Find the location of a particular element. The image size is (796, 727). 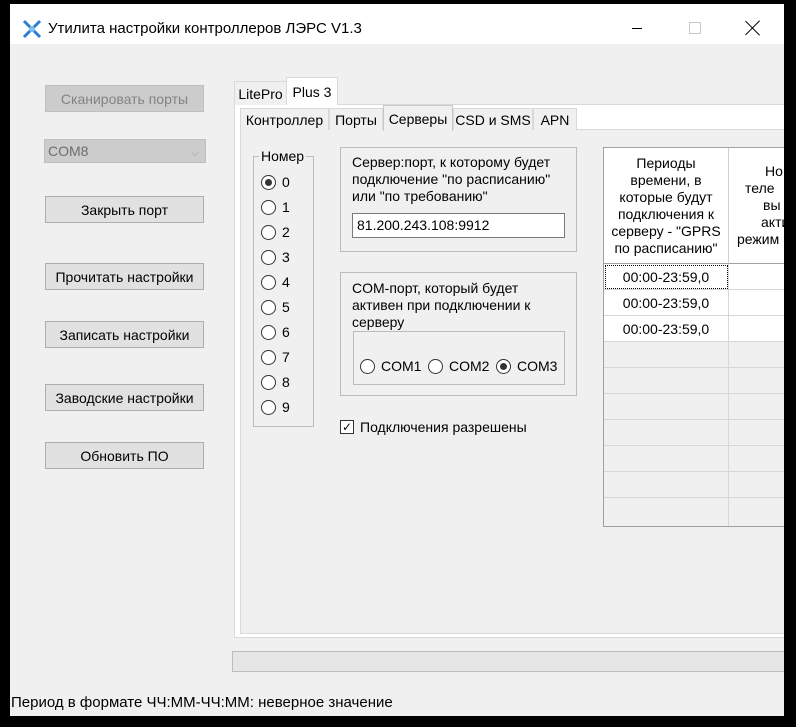

number-radio-0: 0 is located at coordinates (275, 182).